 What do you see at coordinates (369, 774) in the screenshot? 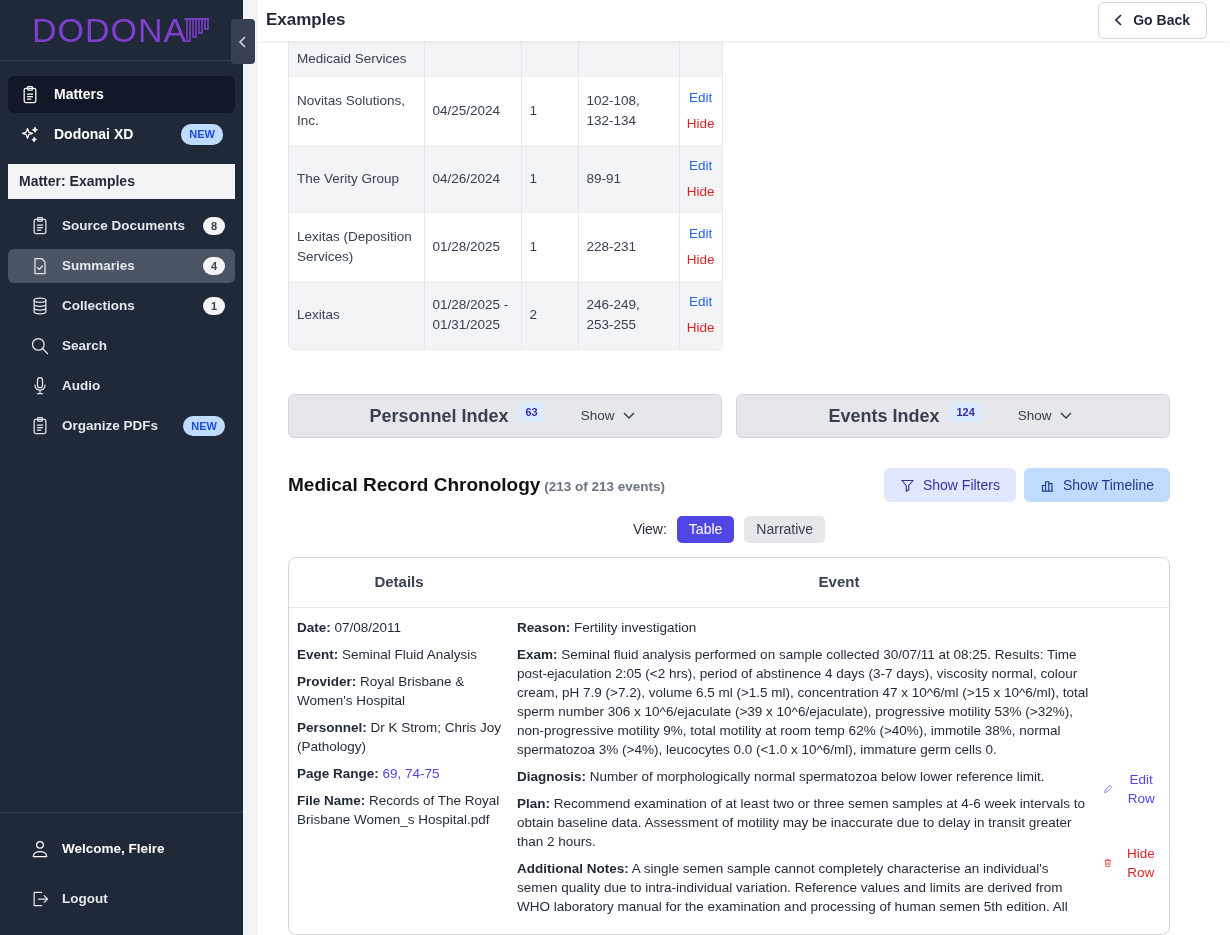
I see `detail-line: Page Range: 69, 74-75` at bounding box center [369, 774].